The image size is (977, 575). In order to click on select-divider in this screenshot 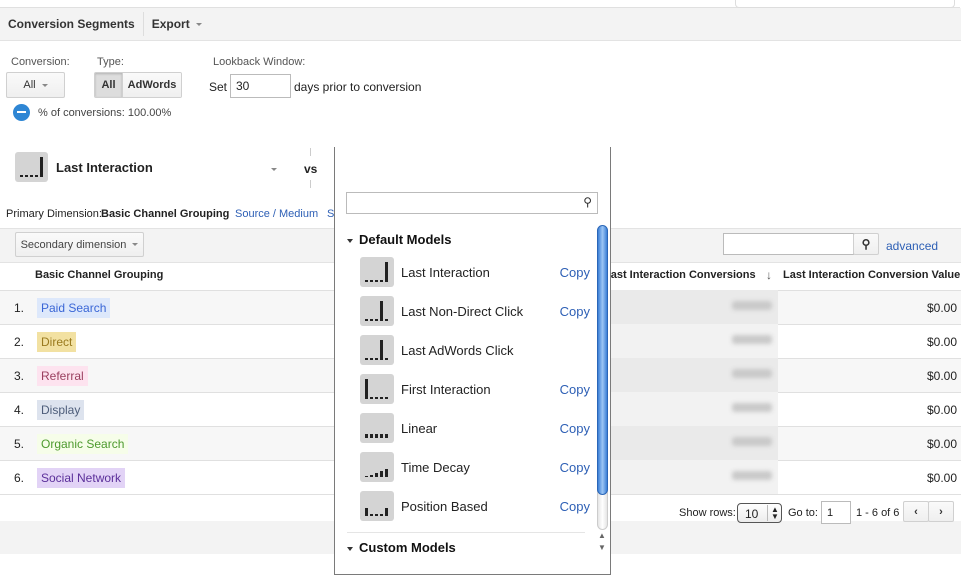, I will do `click(767, 513)`.